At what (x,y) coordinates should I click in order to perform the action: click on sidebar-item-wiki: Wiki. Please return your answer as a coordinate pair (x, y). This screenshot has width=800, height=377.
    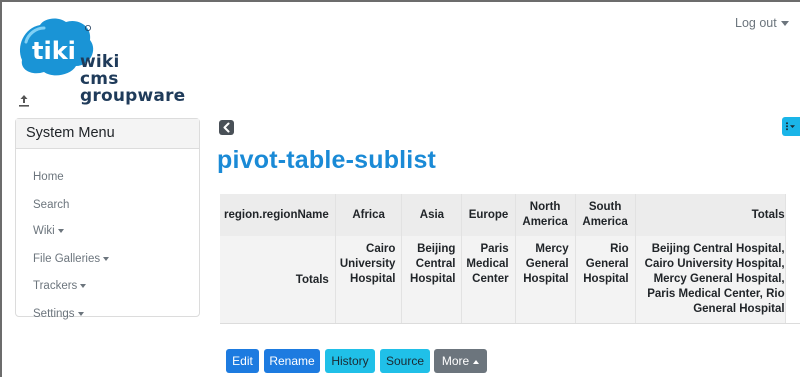
    Looking at the image, I should click on (48, 231).